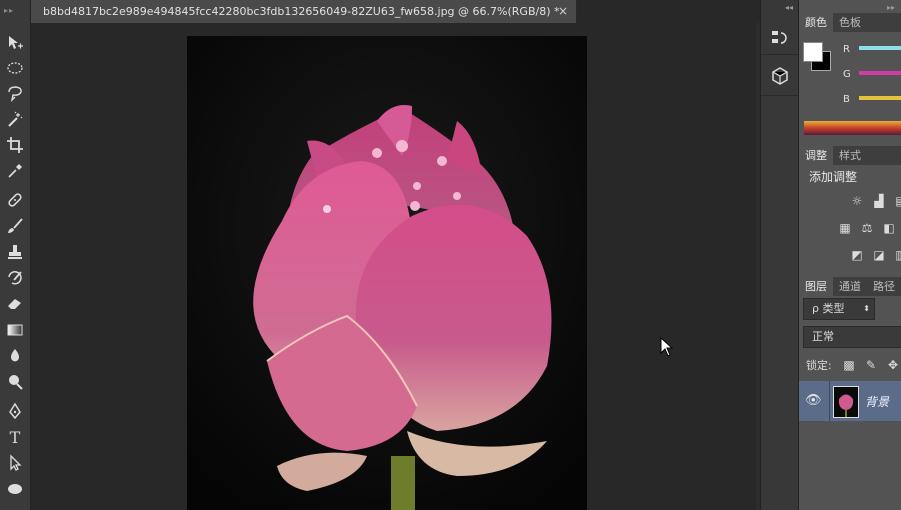 Image resolution: width=901 pixels, height=510 pixels. Describe the element at coordinates (15, 145) in the screenshot. I see `crop-tool-icon` at that location.